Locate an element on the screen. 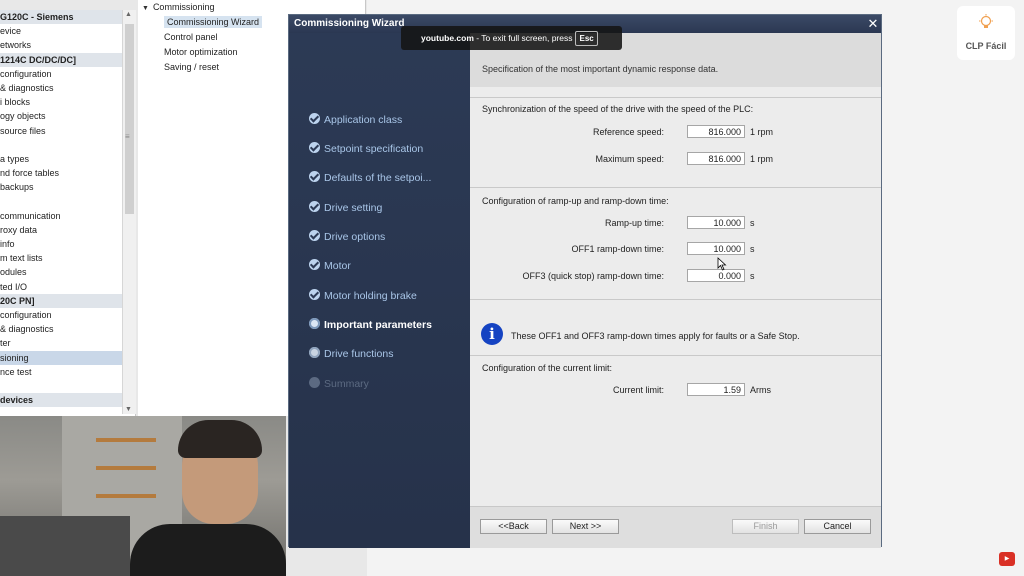 The image size is (1024, 576). step-label: Setpoint specification is located at coordinates (374, 149).